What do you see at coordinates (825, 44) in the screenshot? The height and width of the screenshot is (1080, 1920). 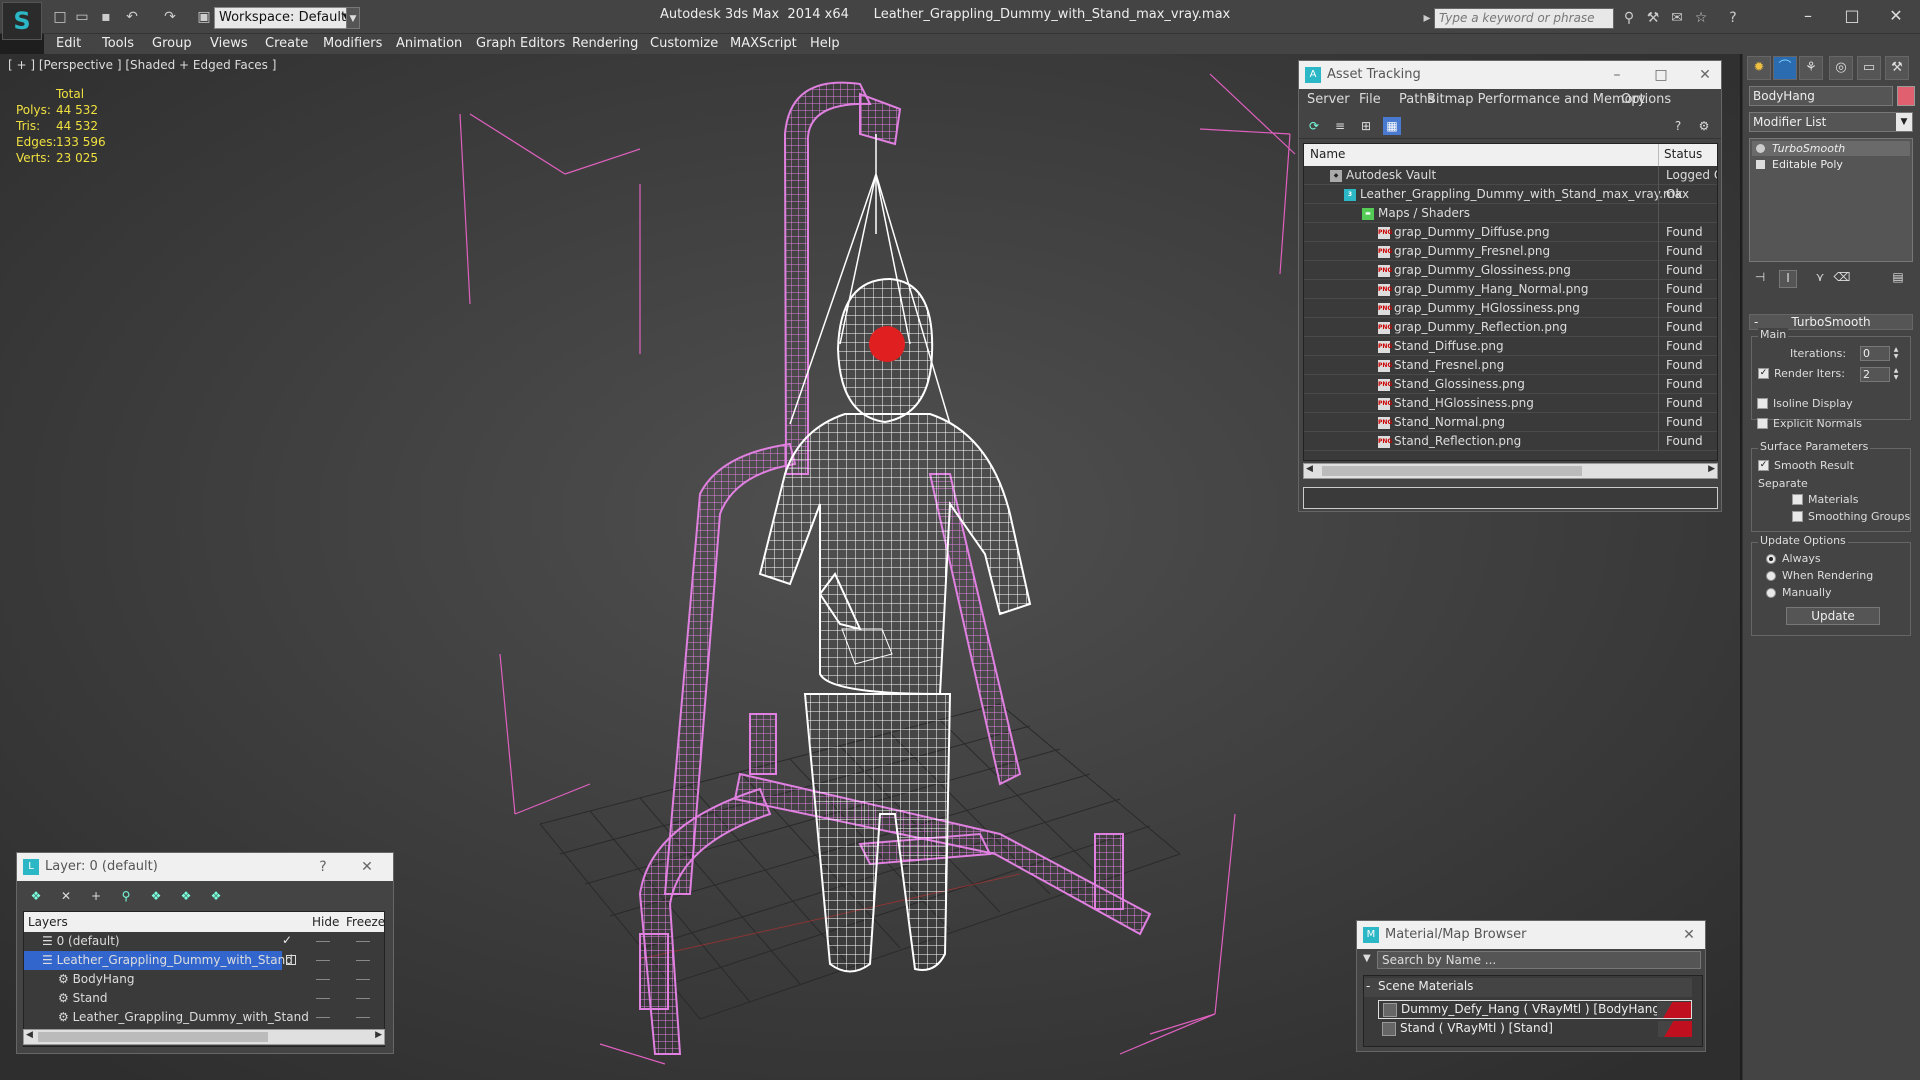 I see `menu-help: Help` at bounding box center [825, 44].